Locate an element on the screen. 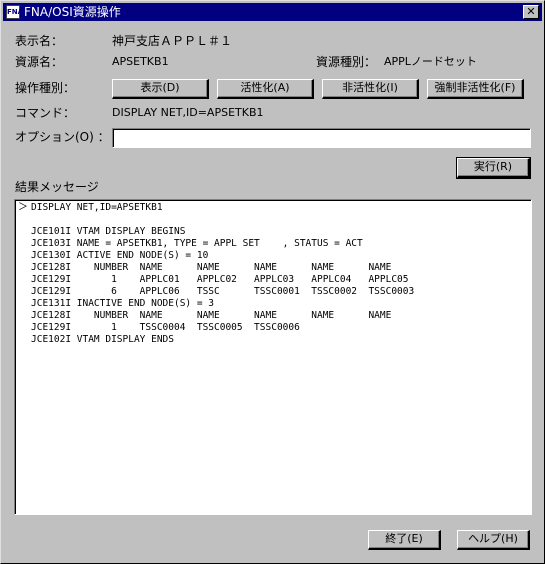 This screenshot has width=545, height=564. resource-type-value: APPLノードセット is located at coordinates (430, 61).